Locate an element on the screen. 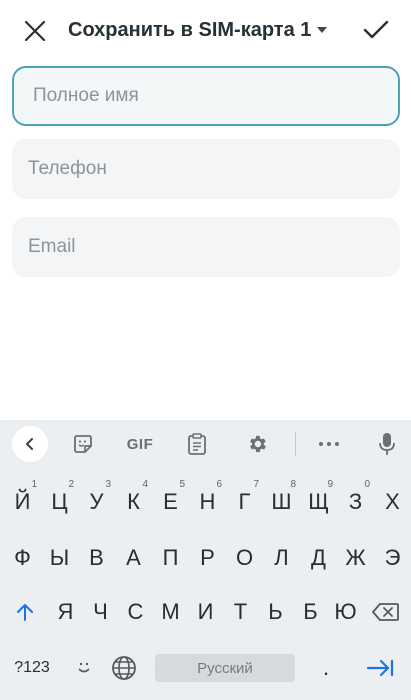  settings-button is located at coordinates (257, 444).